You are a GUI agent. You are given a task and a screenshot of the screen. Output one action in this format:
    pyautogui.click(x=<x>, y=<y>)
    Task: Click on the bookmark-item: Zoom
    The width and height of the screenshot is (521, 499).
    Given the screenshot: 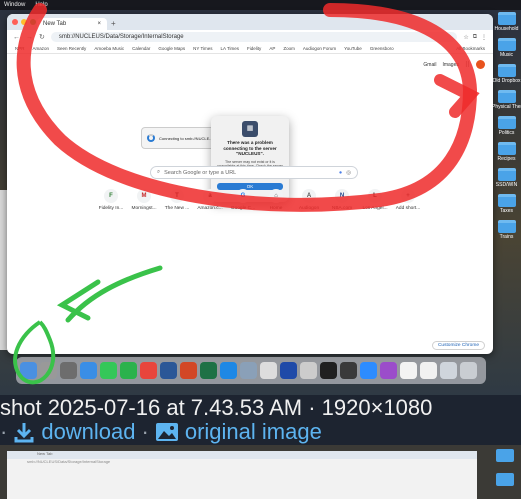 What is the action you would take?
    pyautogui.click(x=289, y=48)
    